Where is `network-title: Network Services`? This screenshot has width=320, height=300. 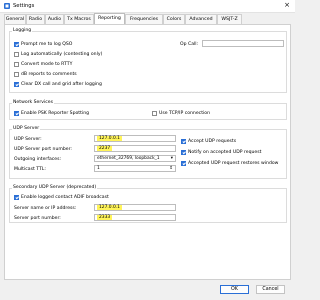 network-title: Network Services is located at coordinates (33, 102).